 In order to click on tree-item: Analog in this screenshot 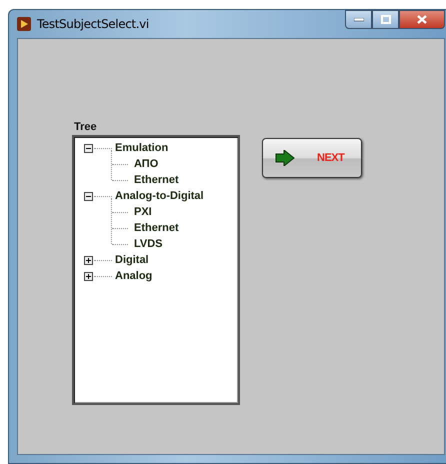, I will do `click(133, 276)`.